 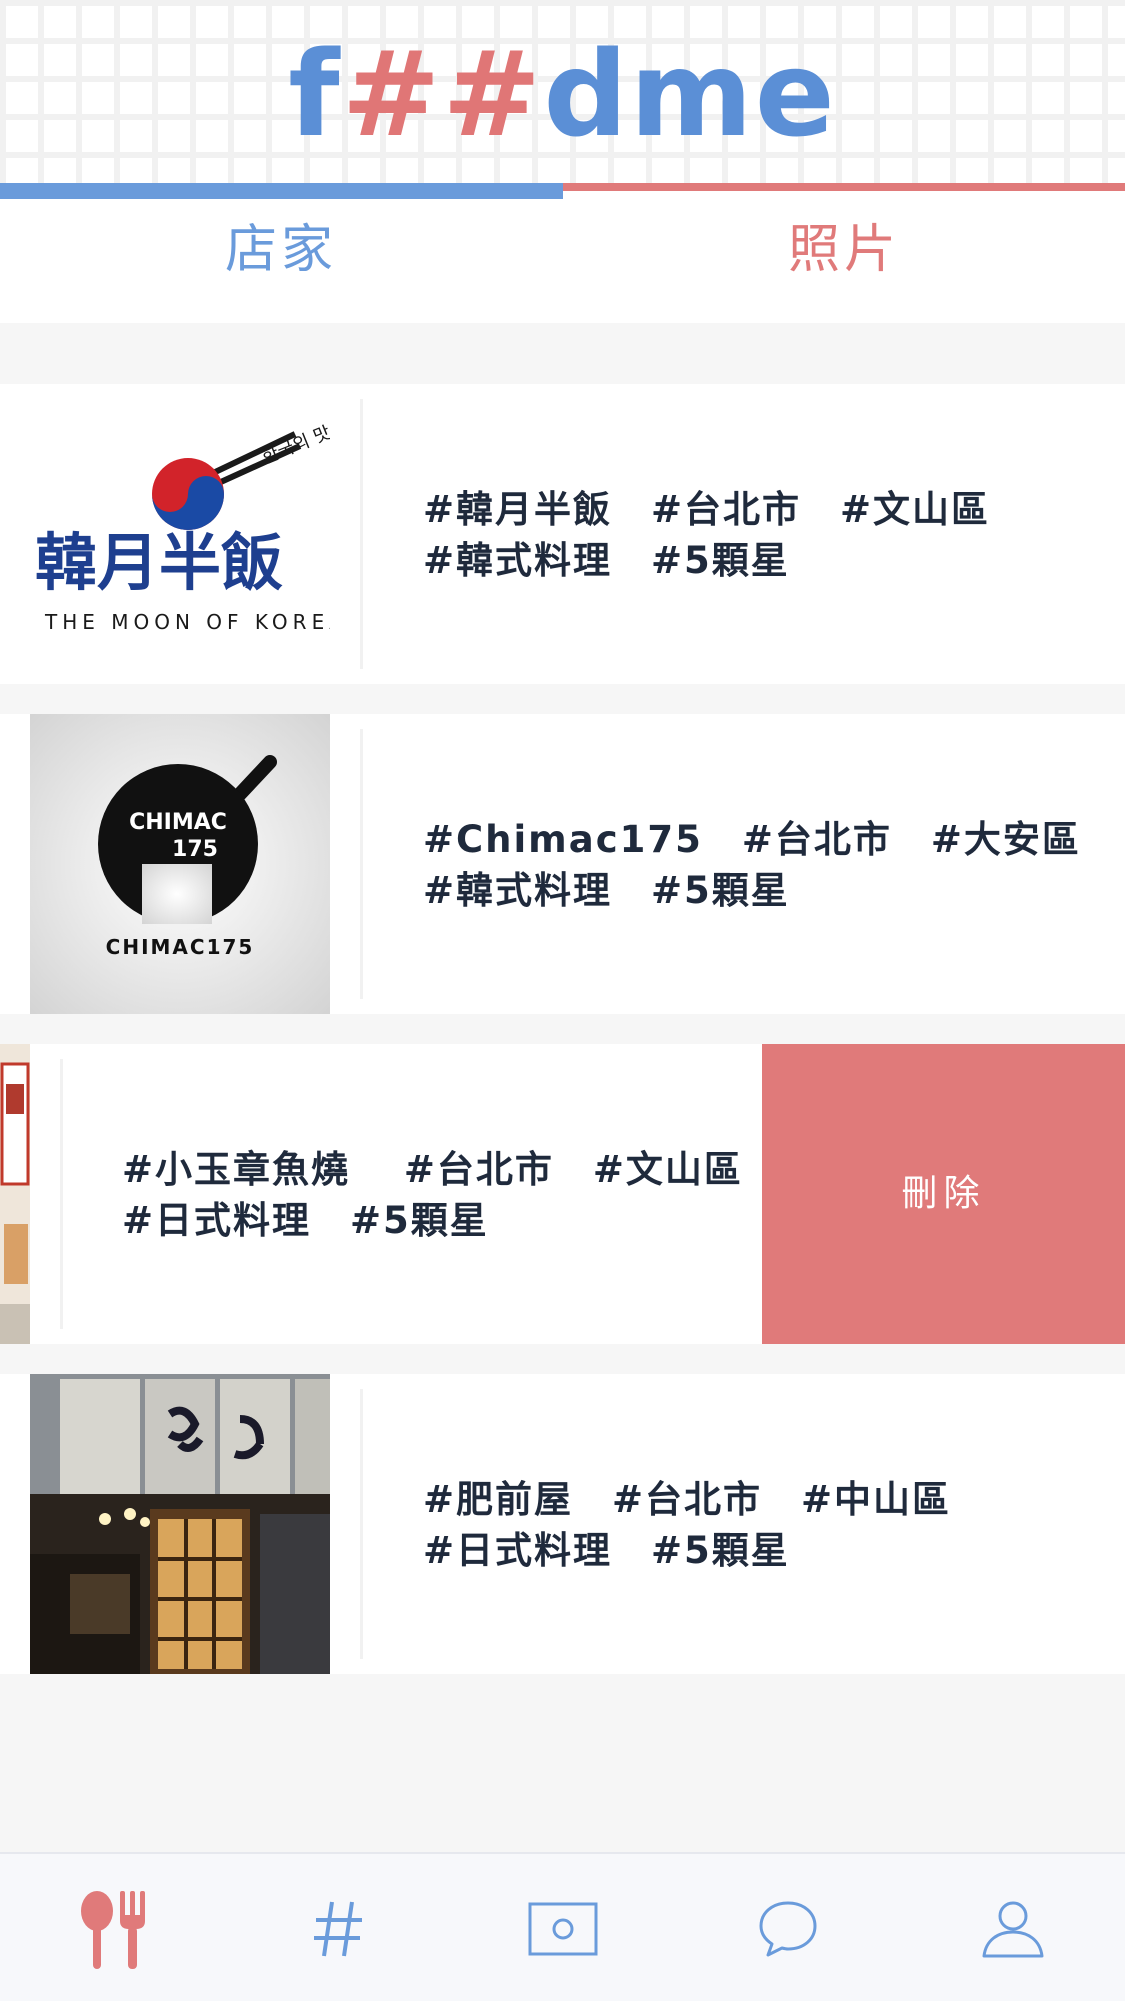 I want to click on store-tags: #韓月半飯 #台北市 #文山區 #韓式料理 #5顆星, so click(x=754, y=535).